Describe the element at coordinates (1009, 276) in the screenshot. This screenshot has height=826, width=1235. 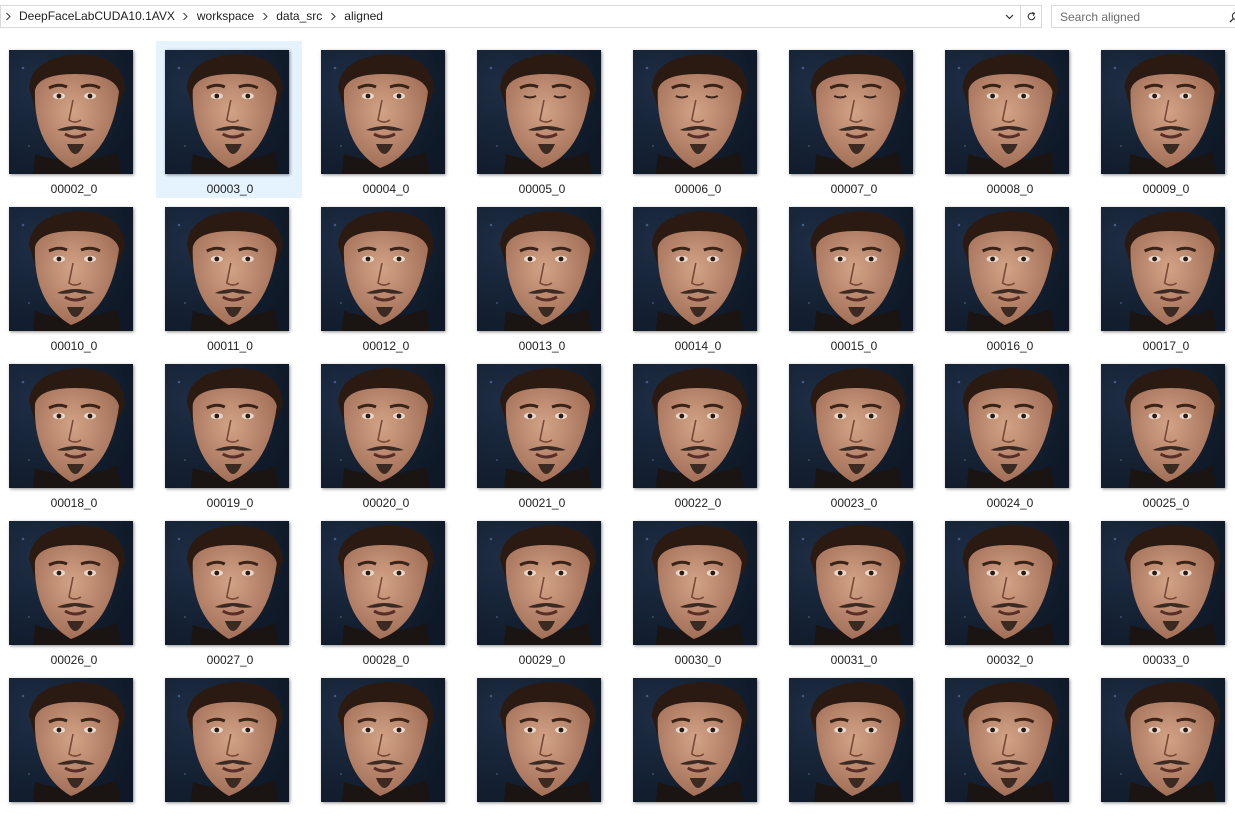
I see `file-item: 00016_0` at that location.